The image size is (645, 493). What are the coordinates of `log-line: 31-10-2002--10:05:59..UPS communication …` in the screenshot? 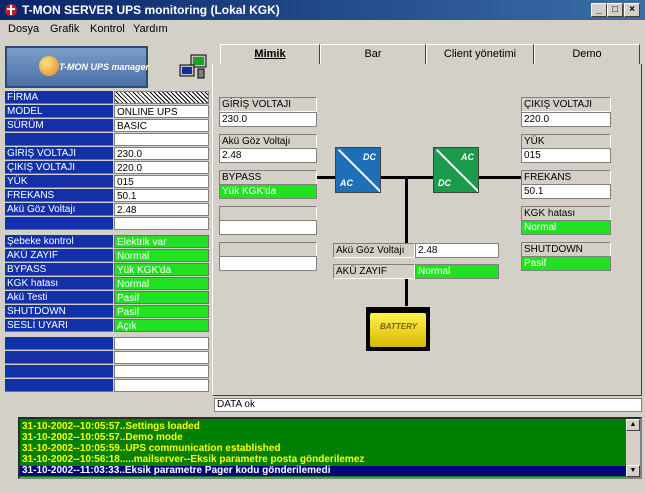 It's located at (151, 449).